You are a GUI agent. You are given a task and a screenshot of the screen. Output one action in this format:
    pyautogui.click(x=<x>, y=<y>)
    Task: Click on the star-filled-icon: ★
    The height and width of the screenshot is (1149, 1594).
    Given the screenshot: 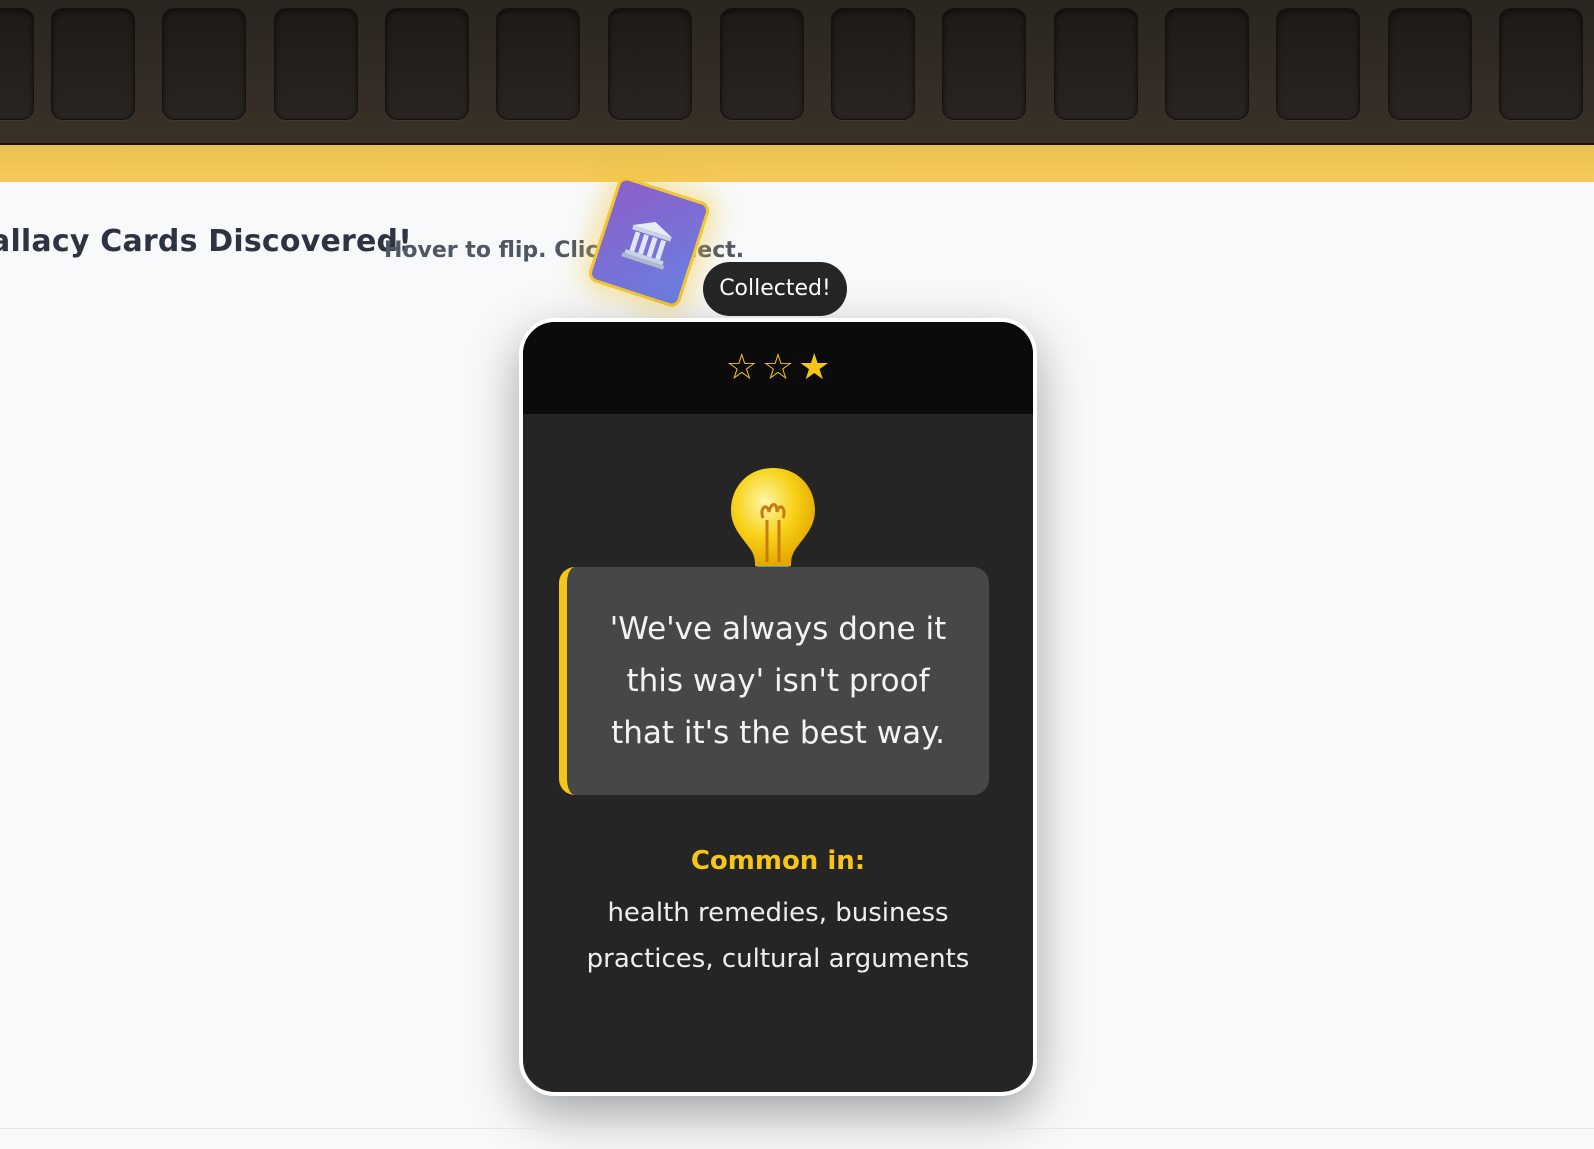 What is the action you would take?
    pyautogui.click(x=814, y=367)
    